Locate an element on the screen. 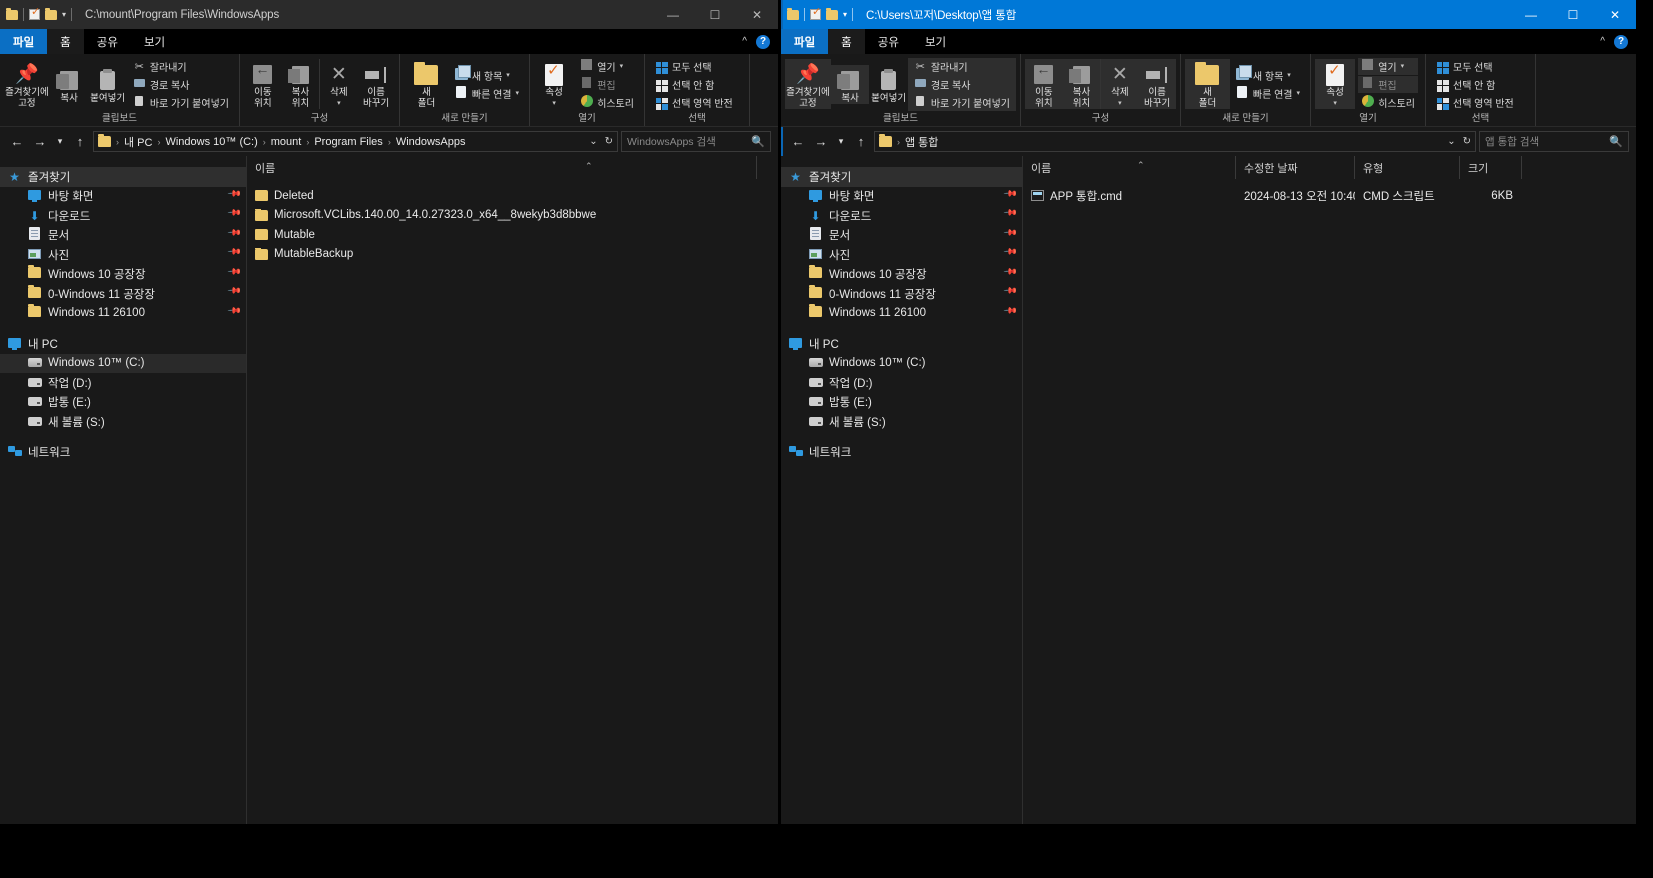  breadcrumb-item-0: 내 PC is located at coordinates (138, 142).